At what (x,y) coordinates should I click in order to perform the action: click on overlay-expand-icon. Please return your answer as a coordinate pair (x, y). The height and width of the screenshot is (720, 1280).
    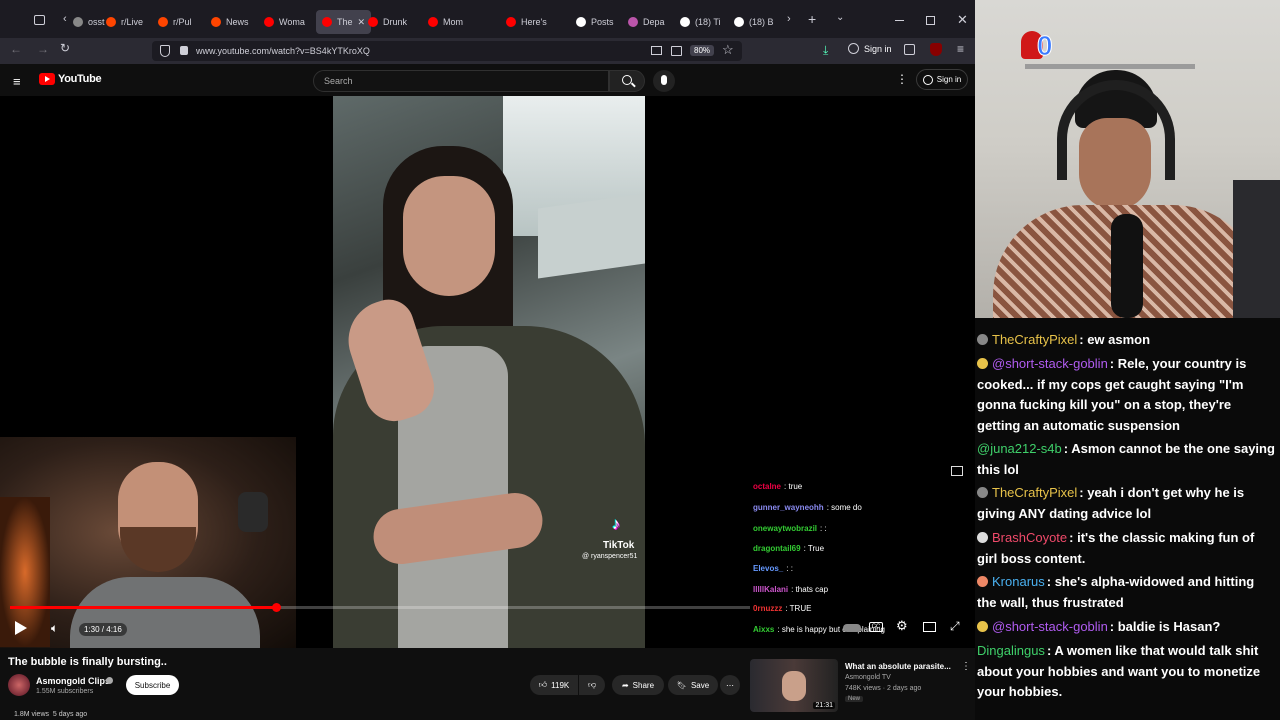
    Looking at the image, I should click on (957, 471).